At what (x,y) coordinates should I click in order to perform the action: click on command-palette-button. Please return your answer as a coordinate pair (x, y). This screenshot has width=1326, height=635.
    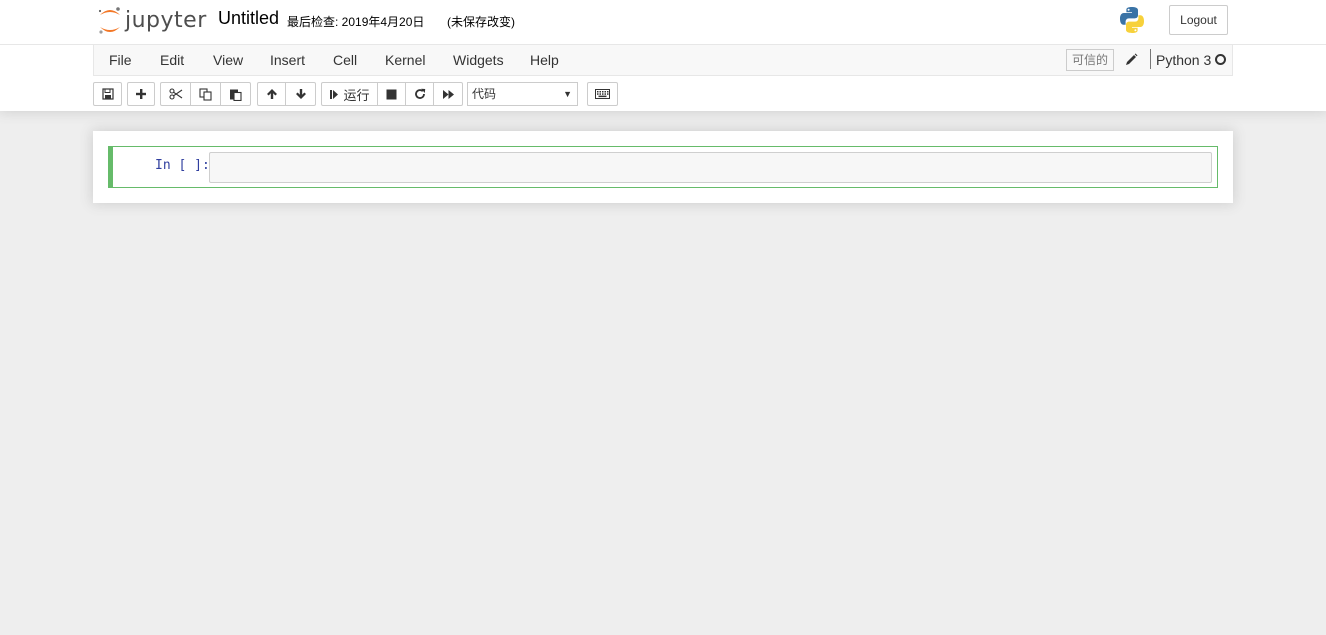
    Looking at the image, I should click on (602, 94).